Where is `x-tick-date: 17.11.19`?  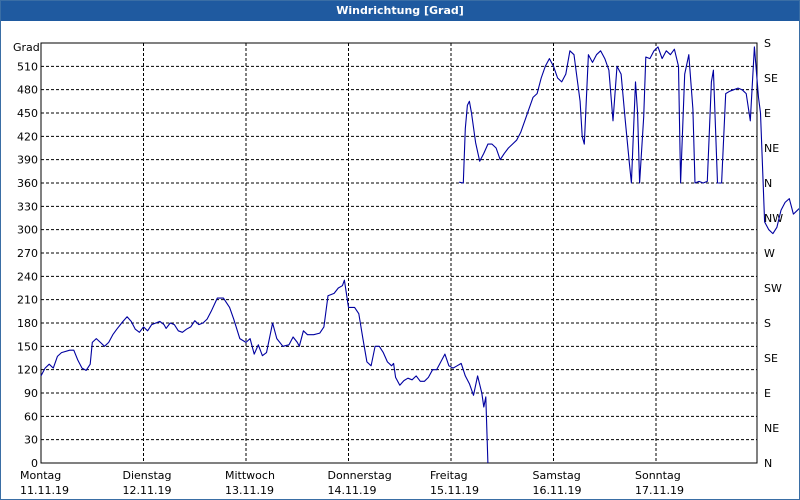
x-tick-date: 17.11.19 is located at coordinates (659, 490).